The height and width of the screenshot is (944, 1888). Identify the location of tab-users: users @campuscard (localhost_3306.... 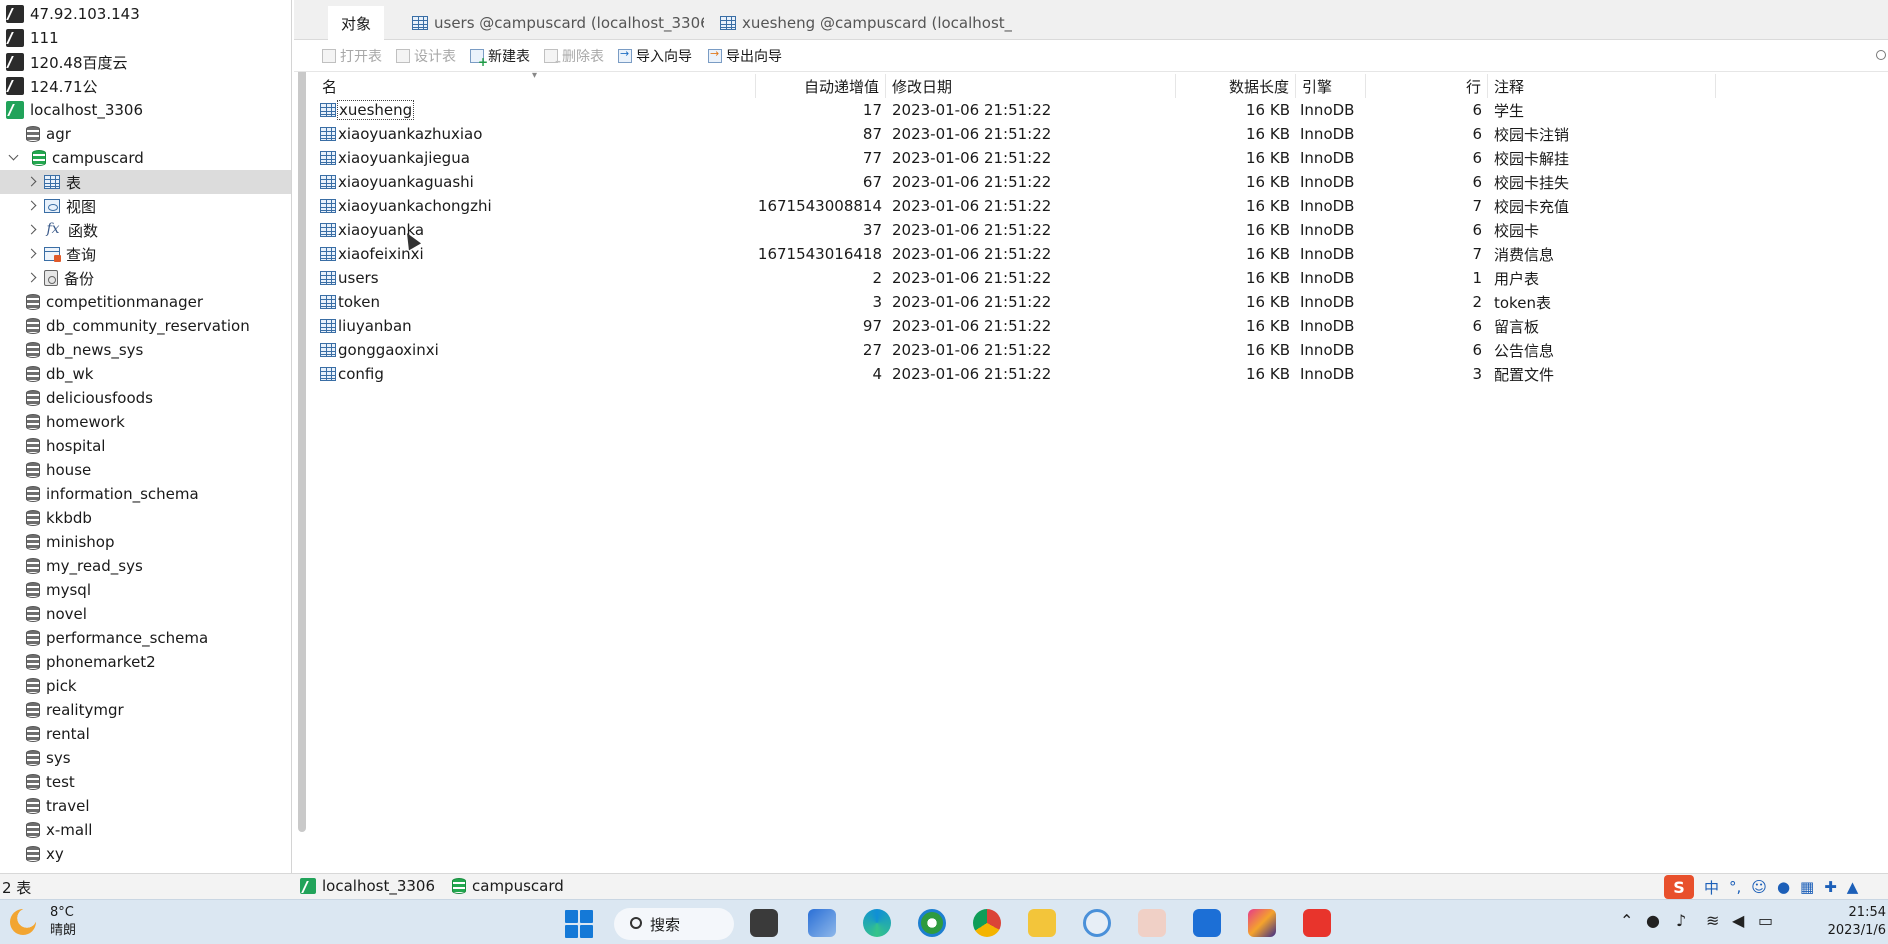
(554, 23).